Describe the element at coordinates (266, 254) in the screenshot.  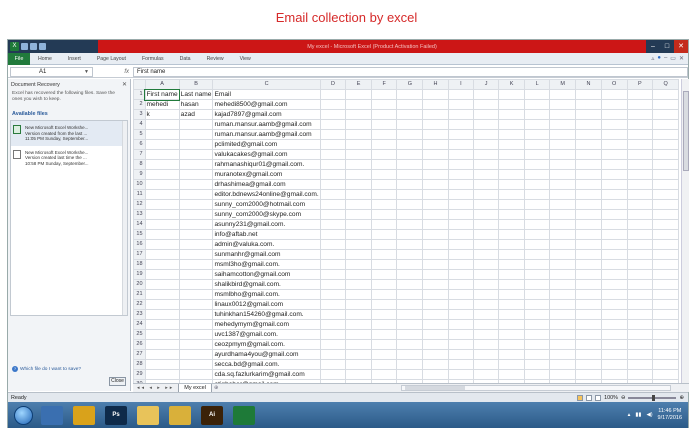
I see `cell-c: sunmanhr@gmail.com` at that location.